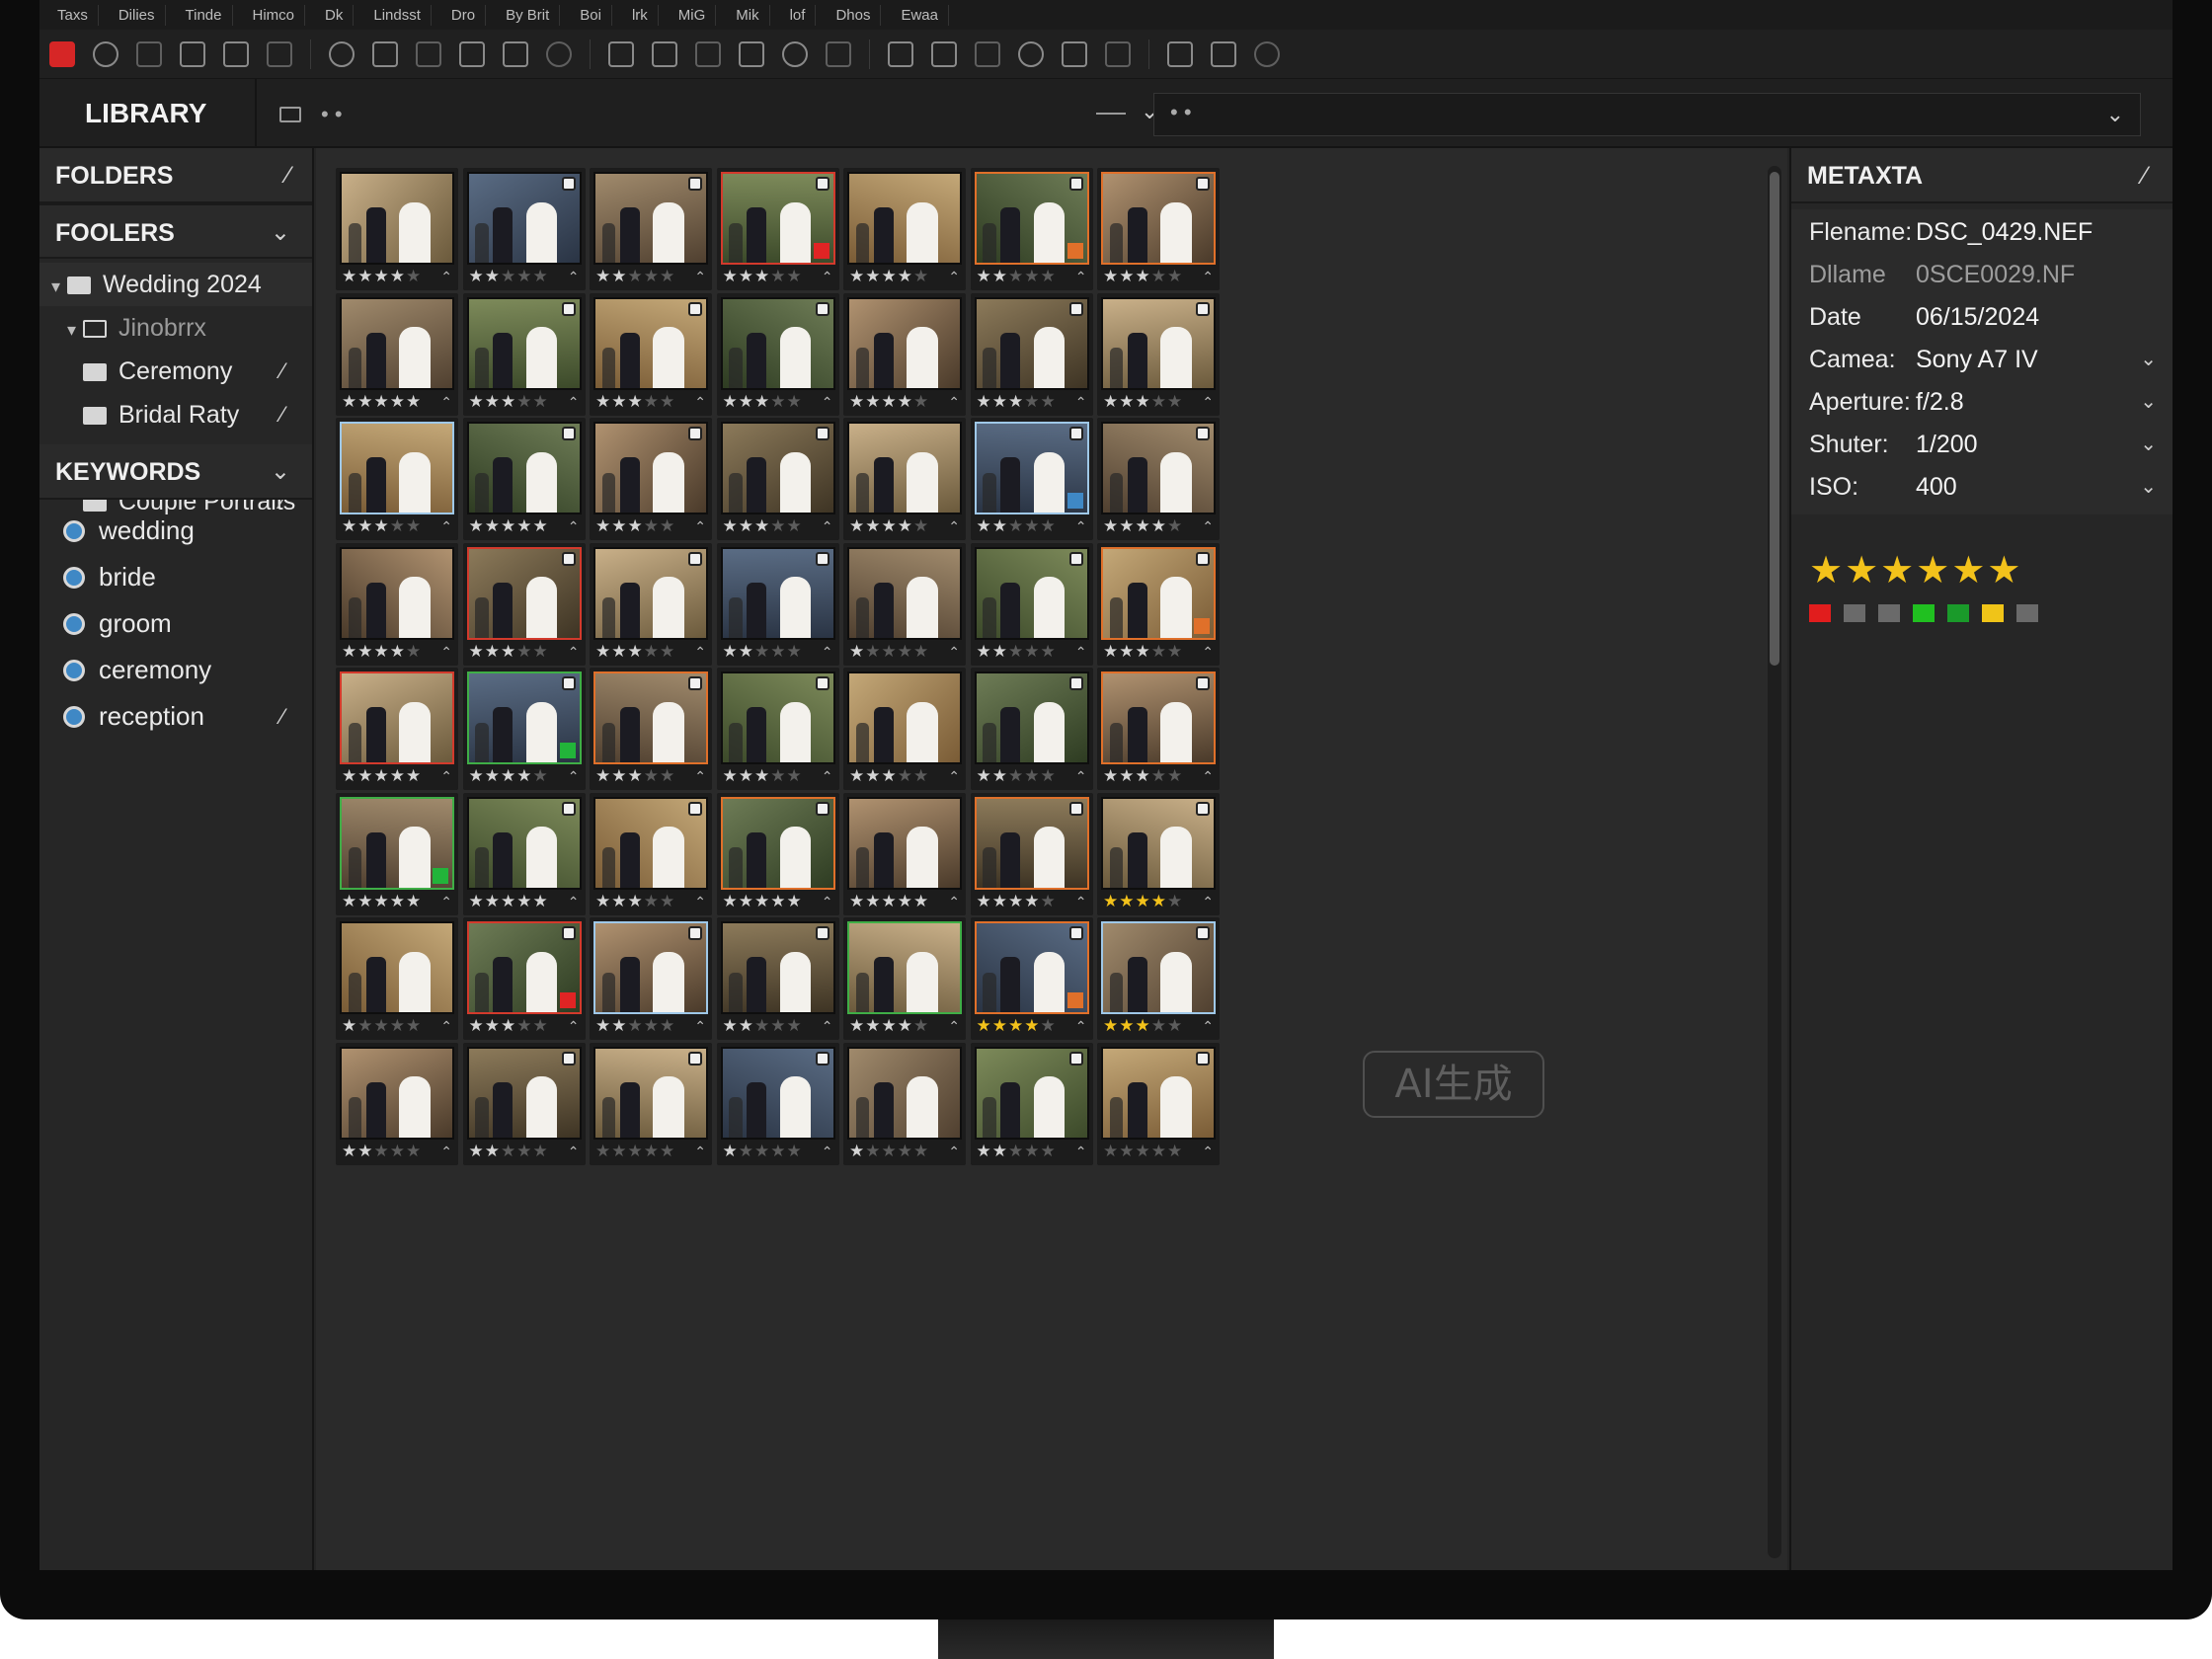 This screenshot has width=2212, height=1659. Describe the element at coordinates (1267, 54) in the screenshot. I see `settings-icon` at that location.